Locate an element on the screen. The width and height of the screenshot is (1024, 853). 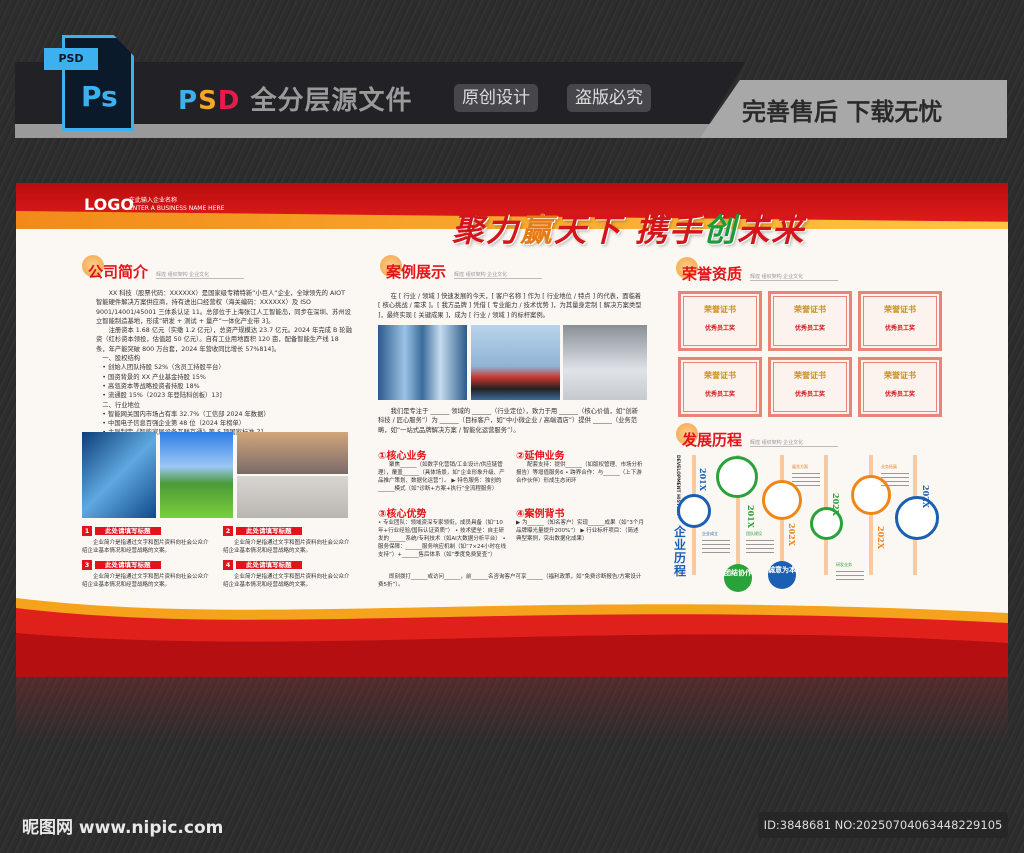
intro-list-item: 高瓴资本等战略投资者持股 18% is located at coordinates (154, 386).